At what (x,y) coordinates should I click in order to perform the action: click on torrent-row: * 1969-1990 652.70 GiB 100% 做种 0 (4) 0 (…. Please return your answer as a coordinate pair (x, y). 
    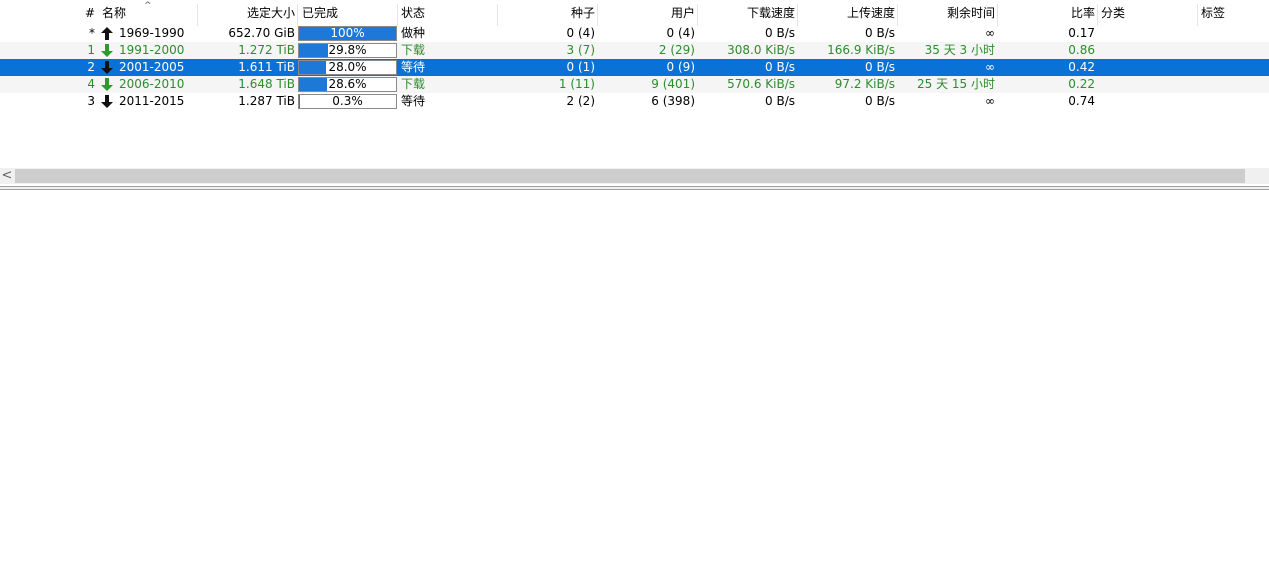
    Looking at the image, I should click on (634, 33).